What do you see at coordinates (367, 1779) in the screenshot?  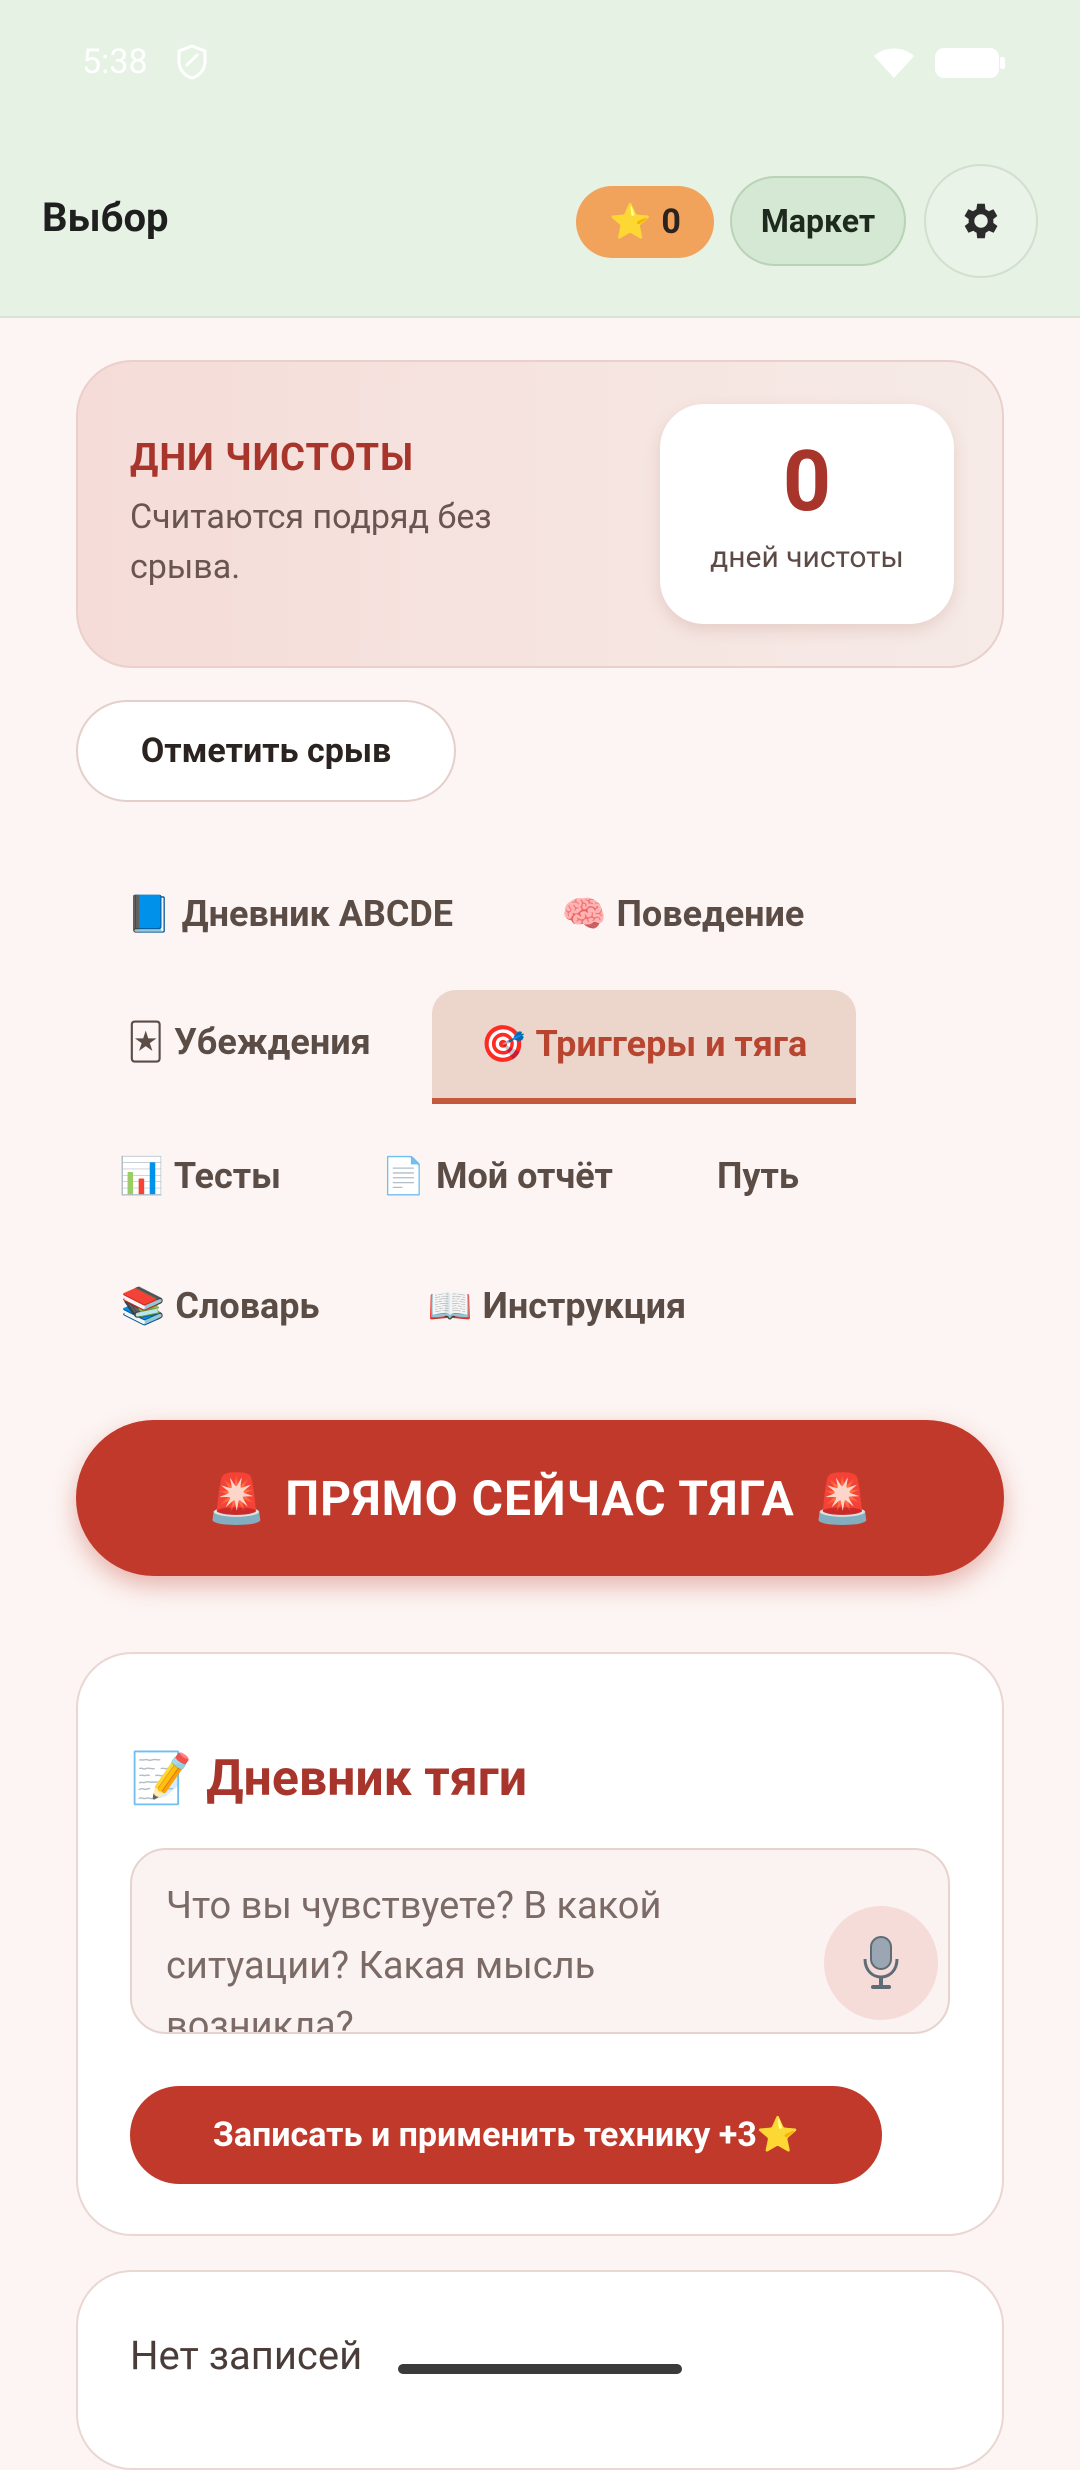 I see `craving-diary-heading: Дневник тяги` at bounding box center [367, 1779].